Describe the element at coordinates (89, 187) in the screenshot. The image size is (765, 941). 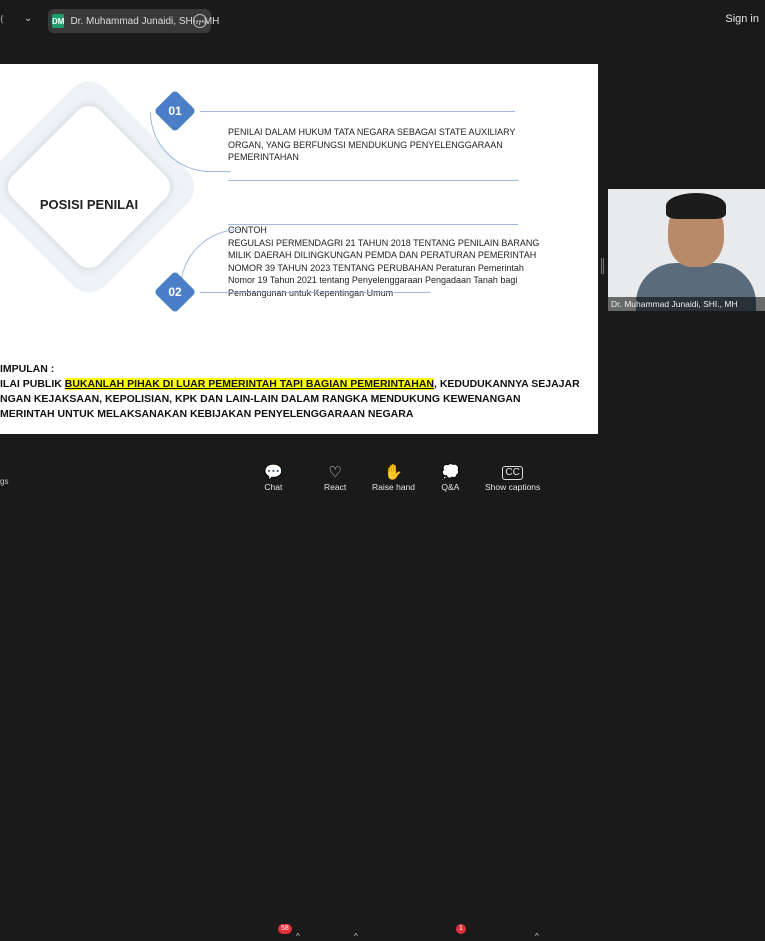
I see `diamond-card` at that location.